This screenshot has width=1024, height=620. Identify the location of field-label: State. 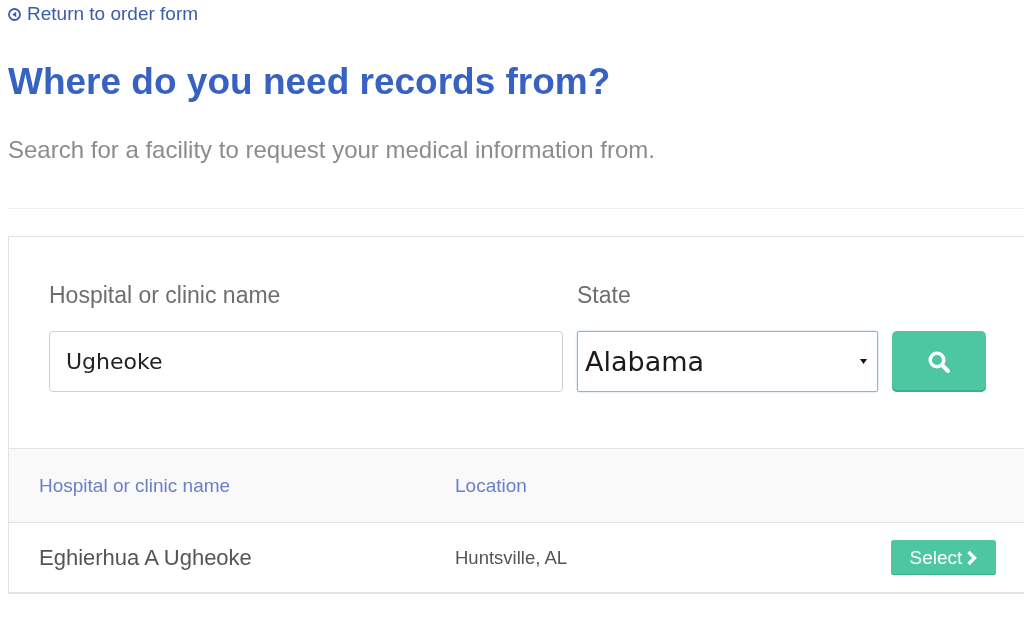
(604, 295).